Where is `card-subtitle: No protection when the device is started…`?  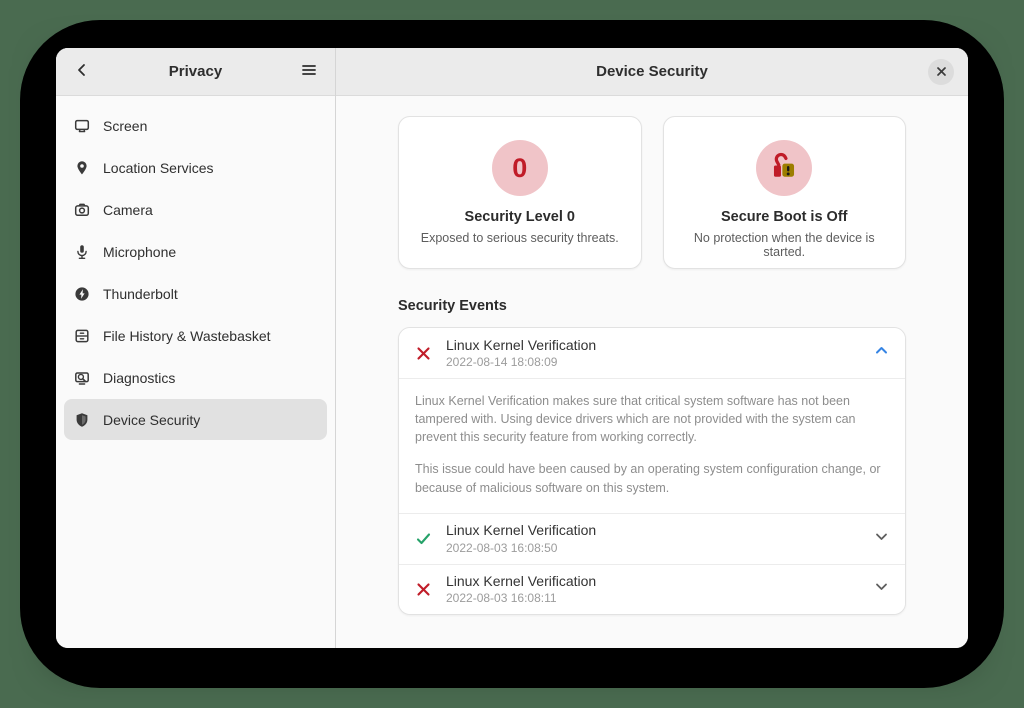
card-subtitle: No protection when the device is started… is located at coordinates (784, 245).